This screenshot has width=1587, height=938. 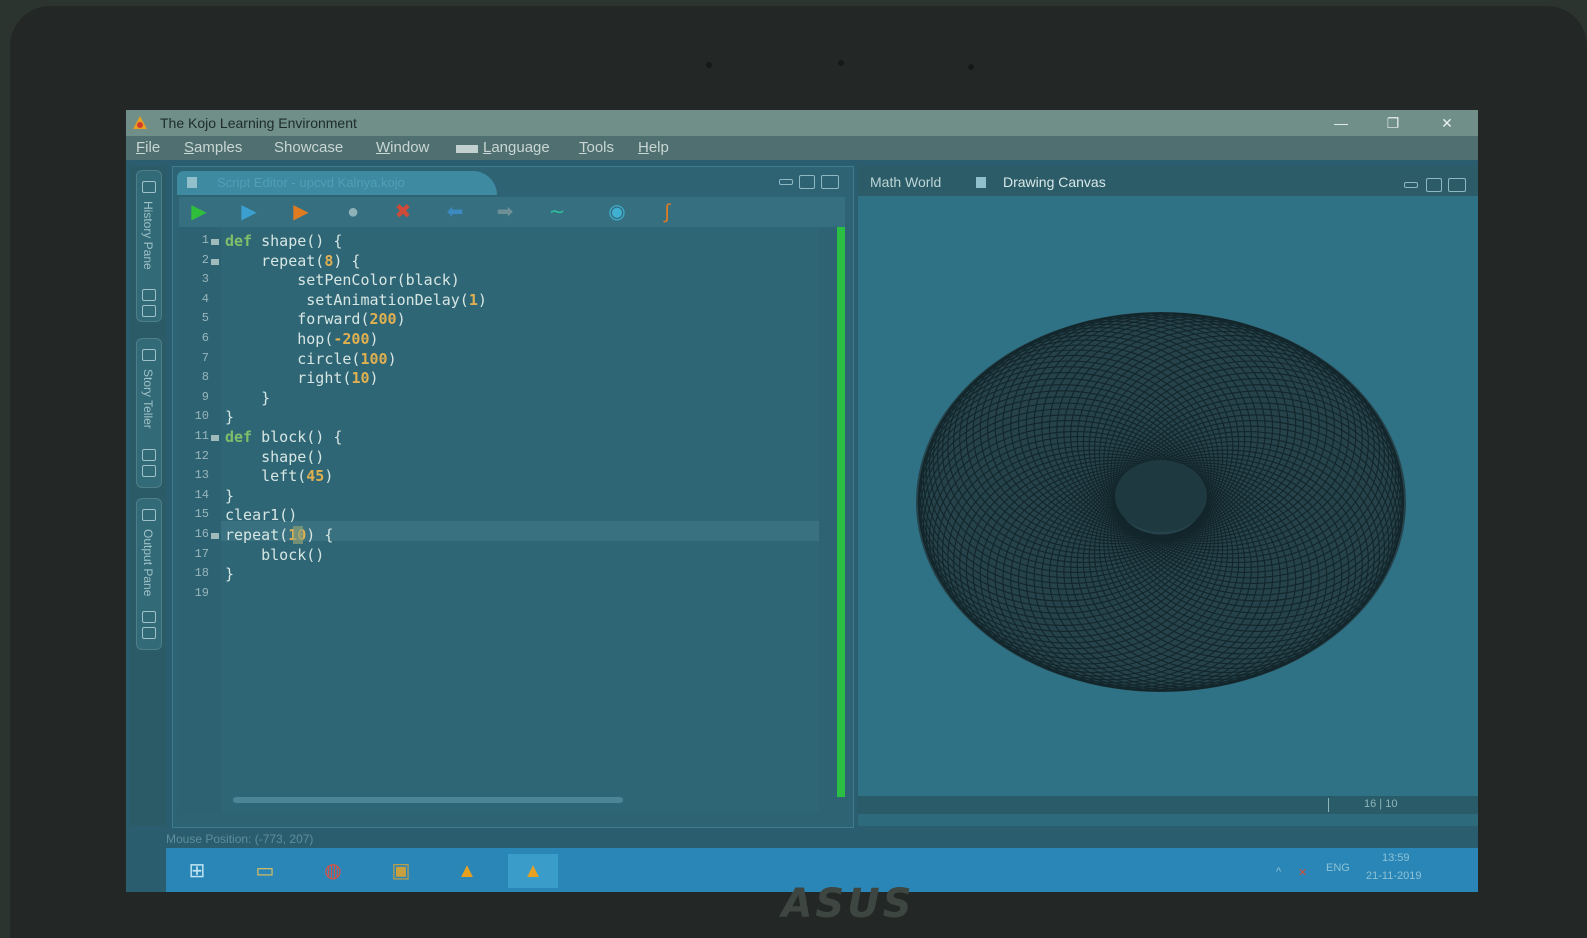 What do you see at coordinates (353, 212) in the screenshot?
I see `stop-icon: ●` at bounding box center [353, 212].